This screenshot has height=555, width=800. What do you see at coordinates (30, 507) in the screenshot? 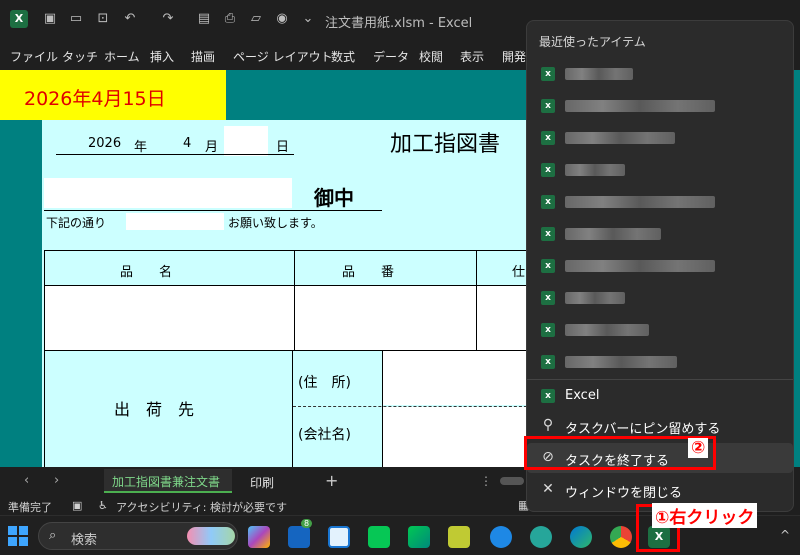
I see `status-ready: 準備完了` at bounding box center [30, 507].